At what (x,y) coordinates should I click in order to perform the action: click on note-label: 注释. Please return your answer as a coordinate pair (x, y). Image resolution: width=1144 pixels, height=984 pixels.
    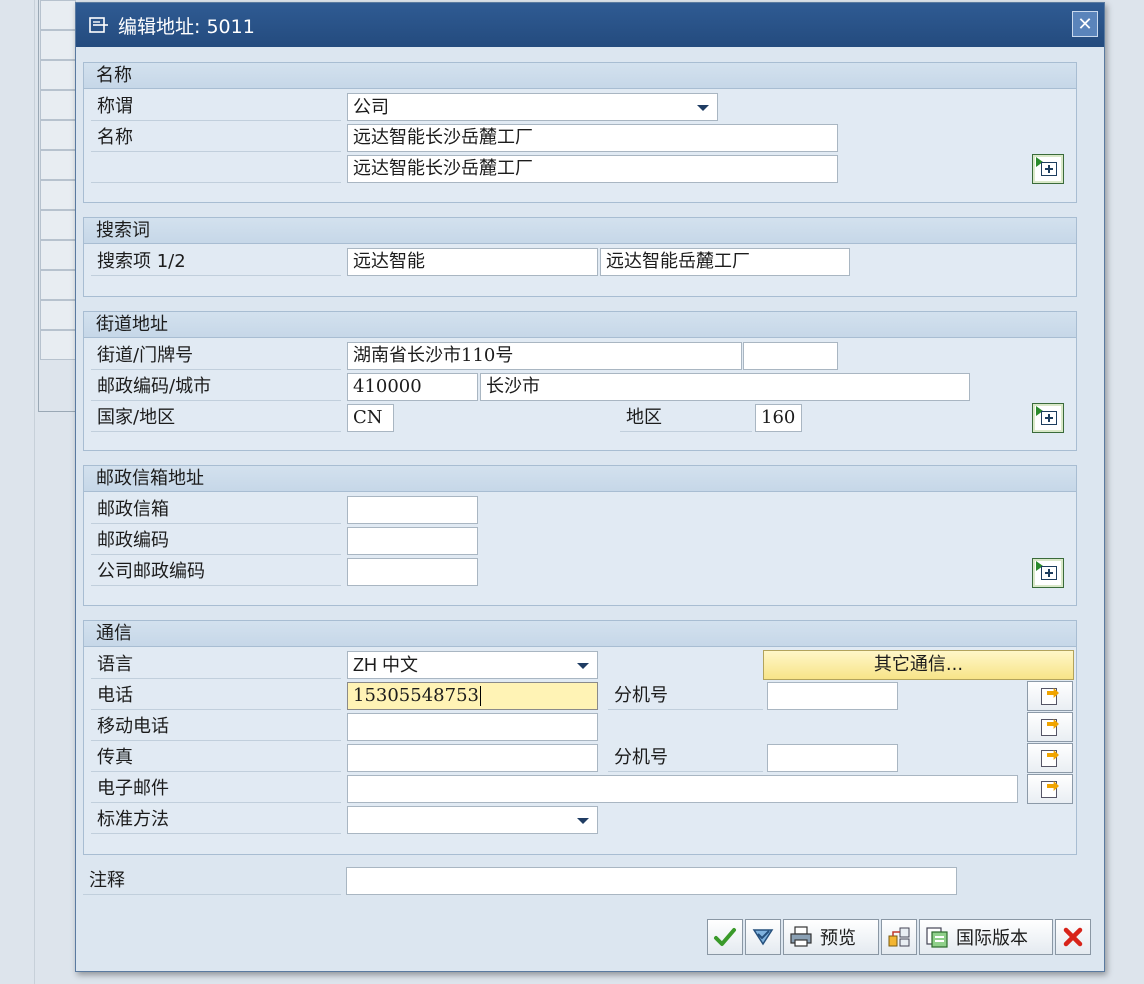
    Looking at the image, I should click on (212, 881).